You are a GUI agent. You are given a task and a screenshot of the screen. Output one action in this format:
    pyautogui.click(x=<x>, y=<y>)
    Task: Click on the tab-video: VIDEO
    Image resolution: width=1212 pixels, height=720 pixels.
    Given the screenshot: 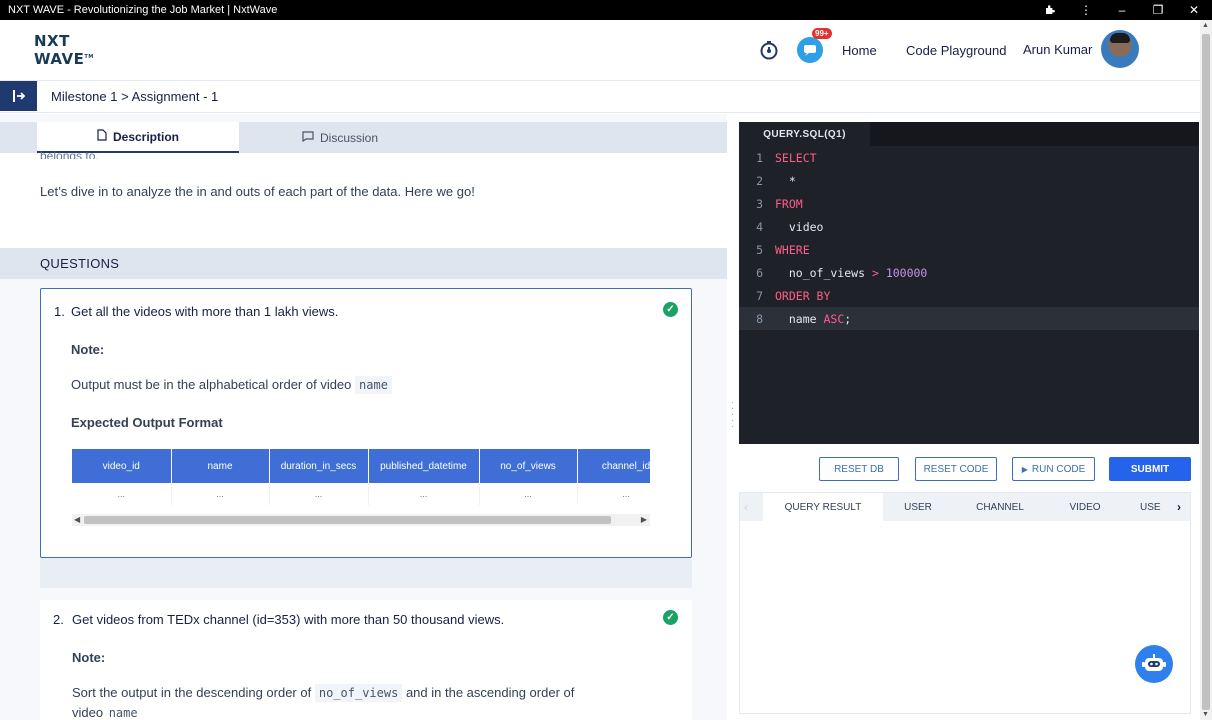 What is the action you would take?
    pyautogui.click(x=1085, y=507)
    